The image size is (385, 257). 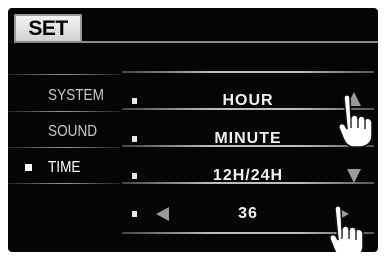 I want to click on header-divider, so click(x=196, y=42).